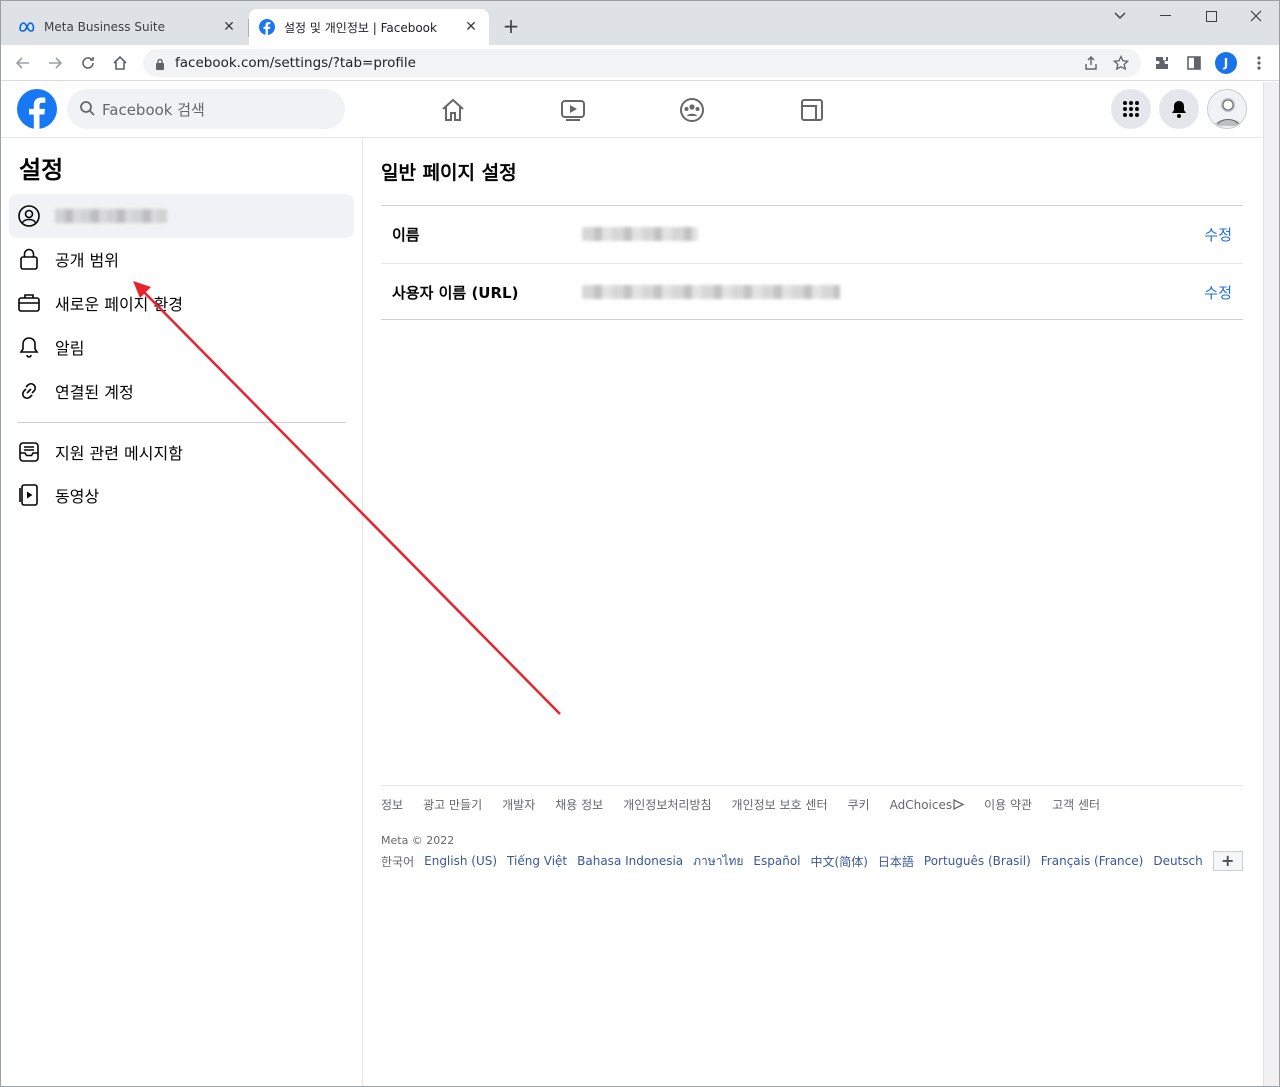 The height and width of the screenshot is (1087, 1280). I want to click on tab-title: Meta Business Suite, so click(104, 27).